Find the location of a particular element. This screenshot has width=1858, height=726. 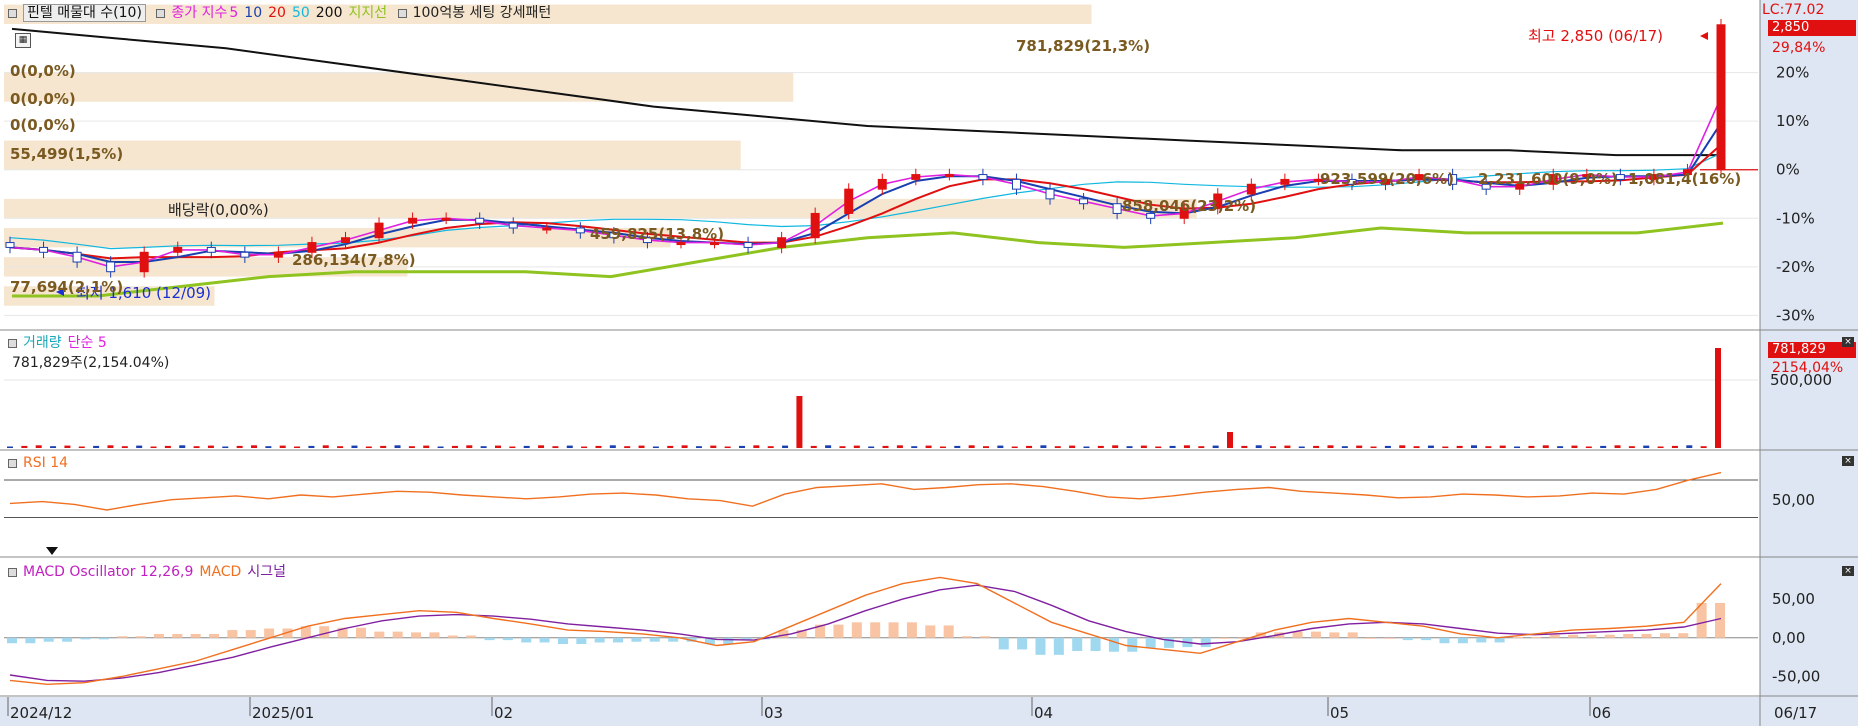

legend-ma10: 10 is located at coordinates (253, 13).